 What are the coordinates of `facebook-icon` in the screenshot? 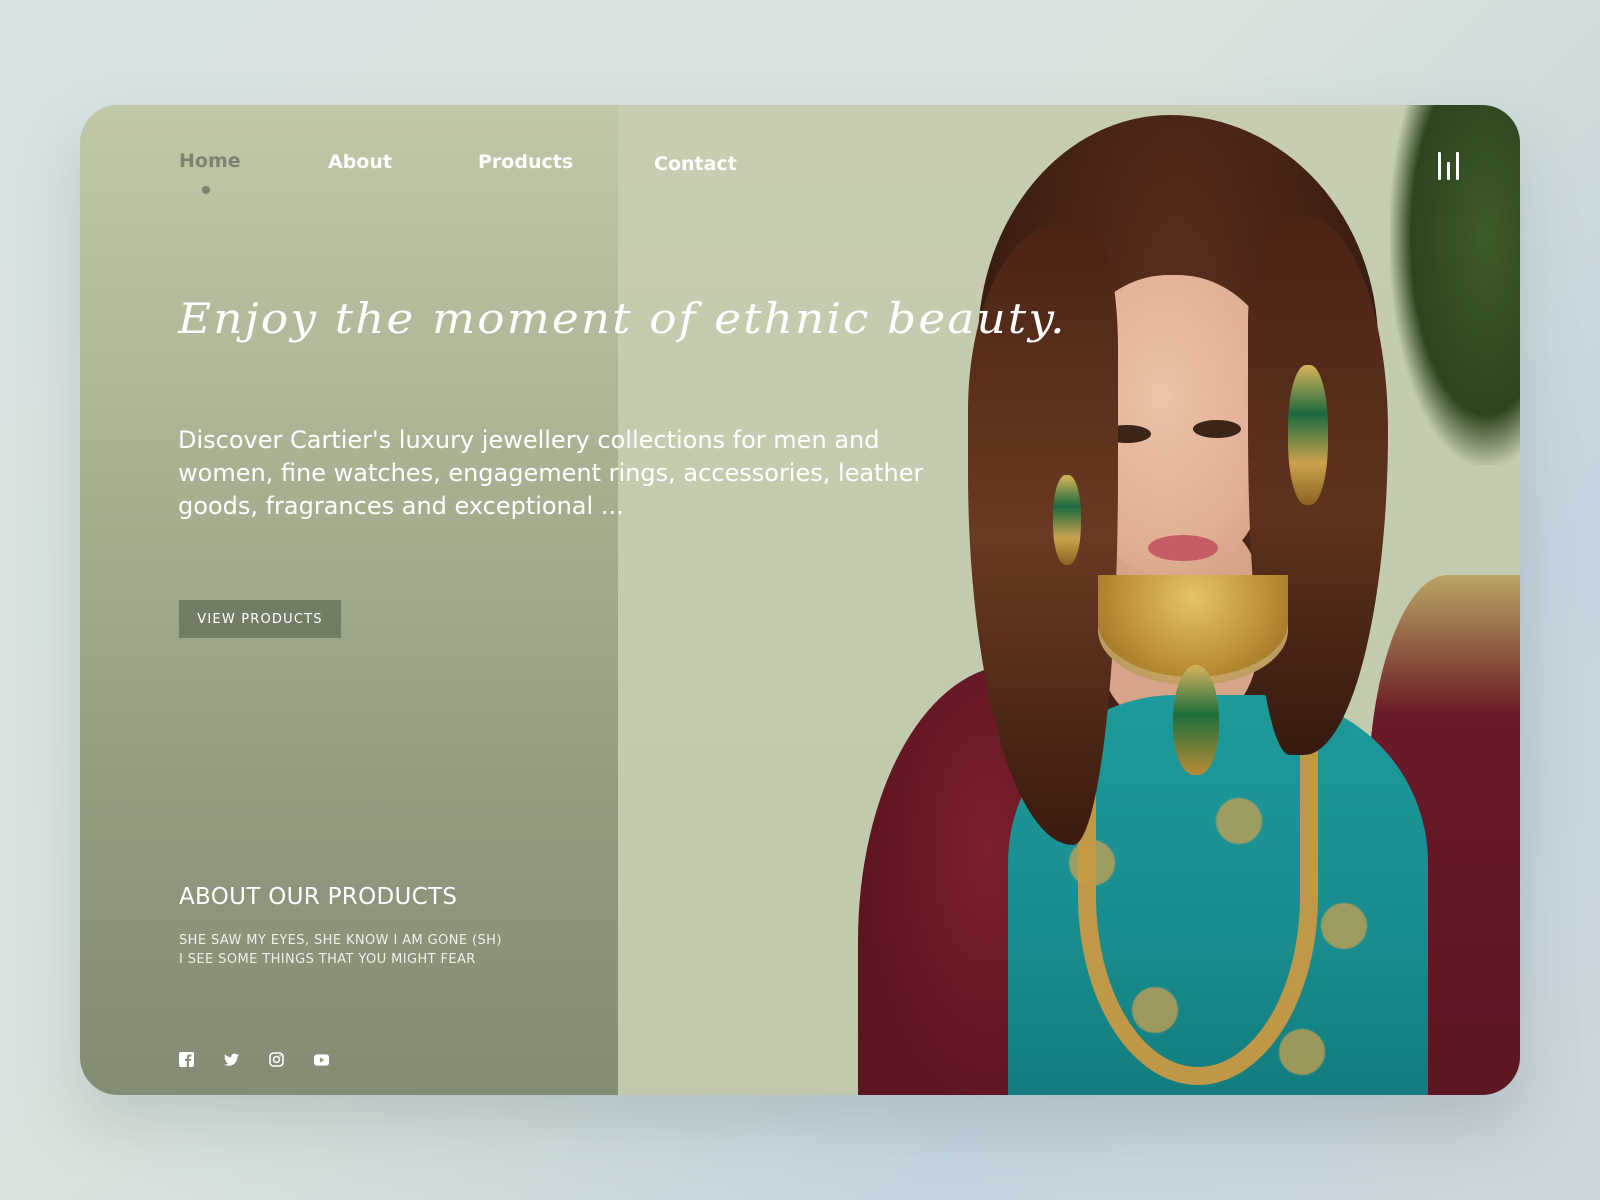 It's located at (186, 1059).